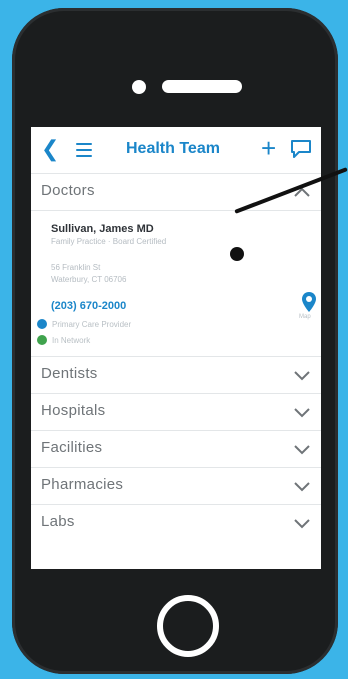 This screenshot has height=679, width=348. I want to click on doctor-name: Sullivan, James MD, so click(102, 229).